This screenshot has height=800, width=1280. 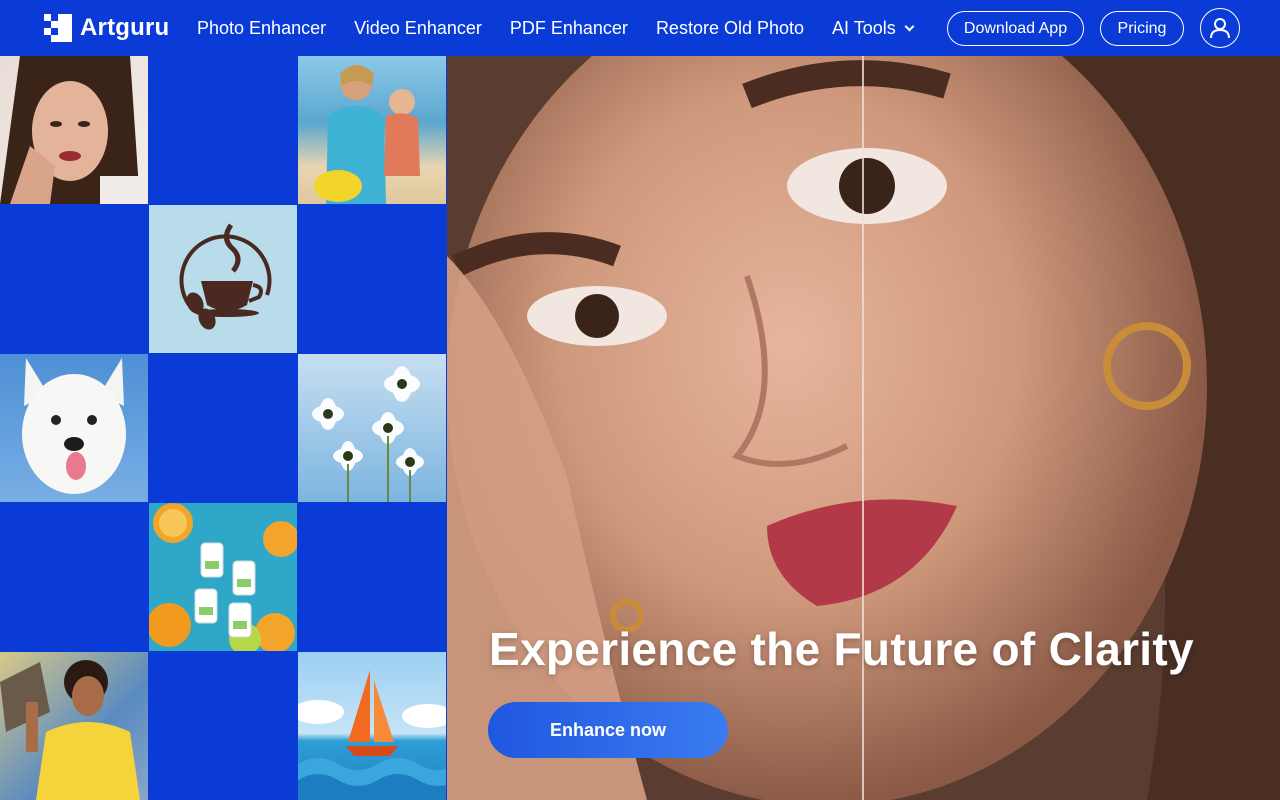 What do you see at coordinates (70, 730) in the screenshot?
I see `skateboarder-image` at bounding box center [70, 730].